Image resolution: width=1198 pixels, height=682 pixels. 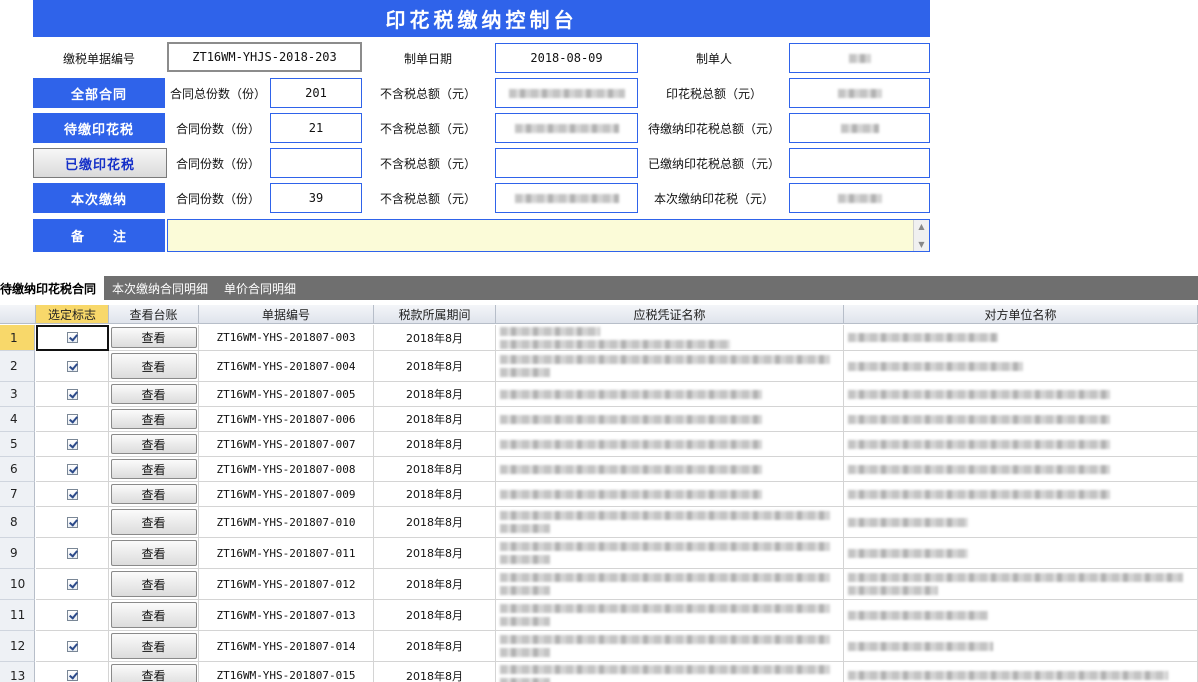 What do you see at coordinates (316, 163) in the screenshot?
I see `paid-count-field` at bounding box center [316, 163].